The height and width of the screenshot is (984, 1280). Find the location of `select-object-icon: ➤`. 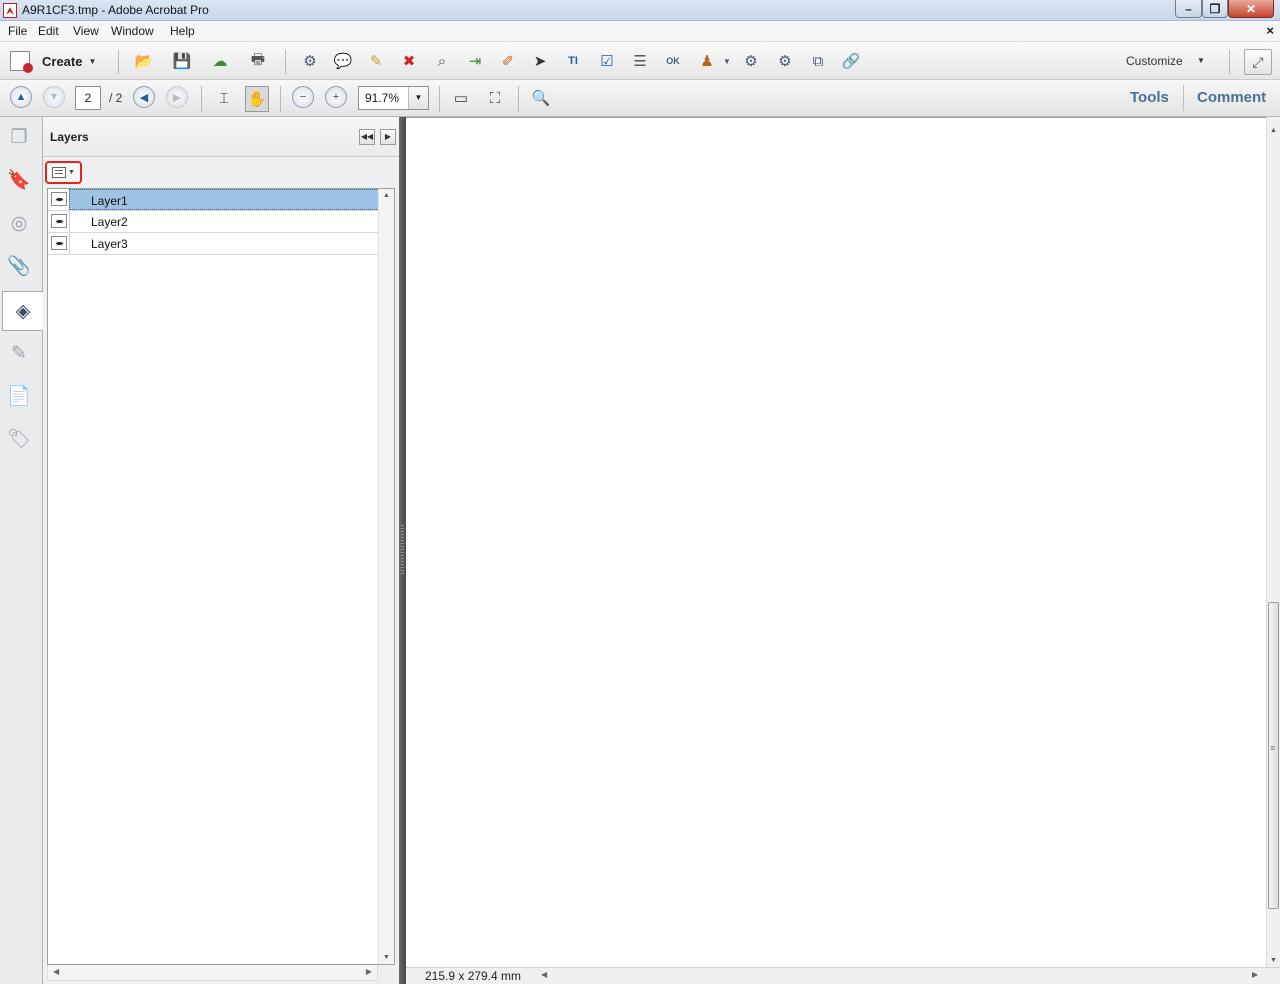

select-object-icon: ➤ is located at coordinates (540, 61).